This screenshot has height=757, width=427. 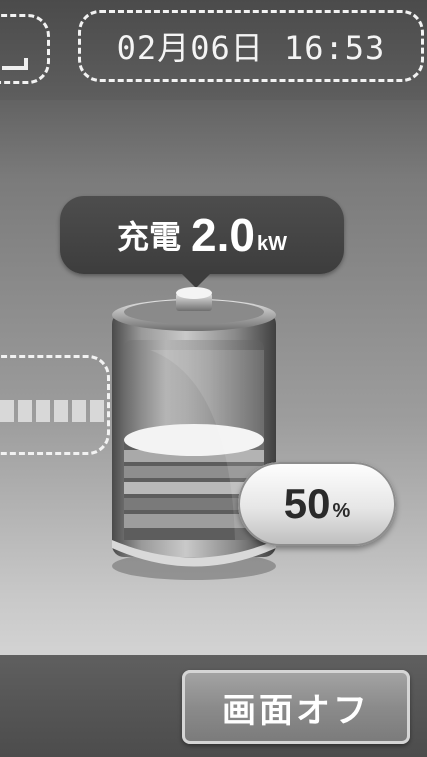 What do you see at coordinates (307, 503) in the screenshot?
I see `charge-percent-value: 50` at bounding box center [307, 503].